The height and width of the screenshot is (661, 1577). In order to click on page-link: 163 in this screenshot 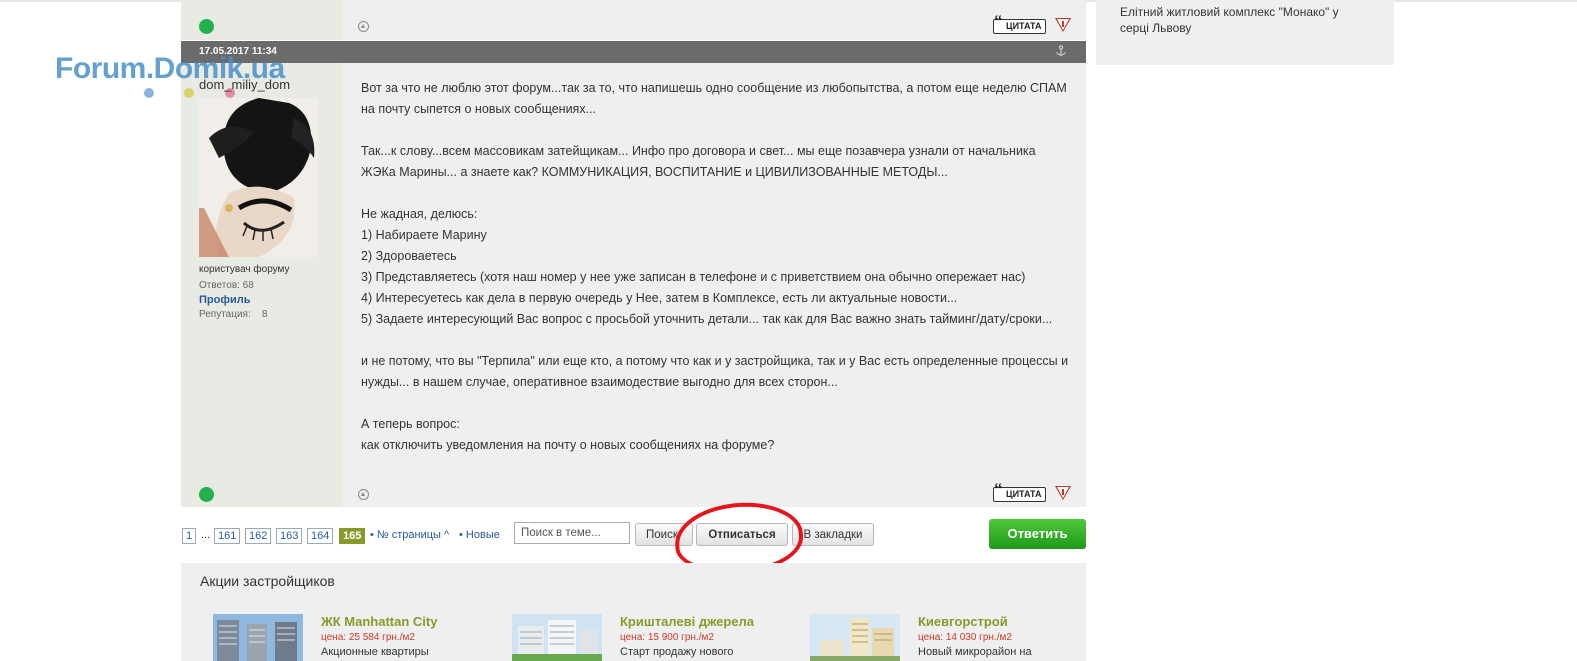, I will do `click(289, 536)`.